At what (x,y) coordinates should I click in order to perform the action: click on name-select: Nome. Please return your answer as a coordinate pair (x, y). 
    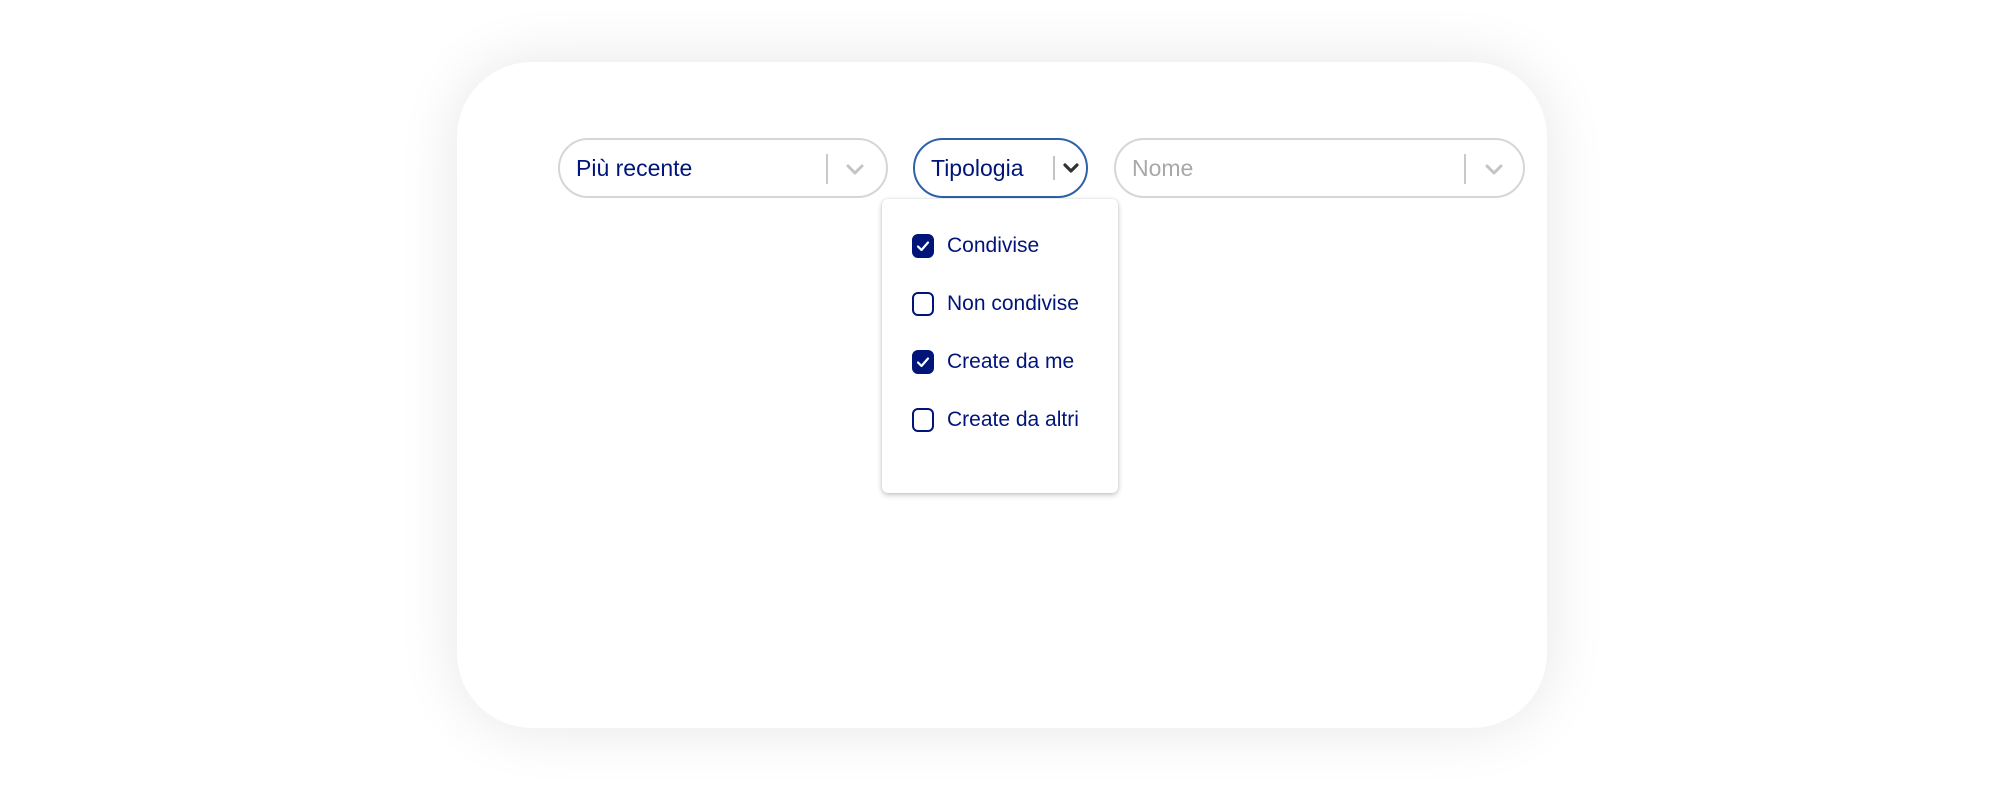
    Looking at the image, I should click on (1319, 168).